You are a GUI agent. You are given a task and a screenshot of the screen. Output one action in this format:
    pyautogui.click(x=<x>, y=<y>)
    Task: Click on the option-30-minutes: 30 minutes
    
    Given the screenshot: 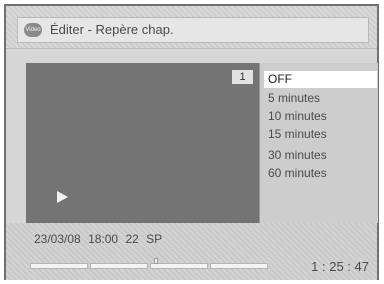 What is the action you would take?
    pyautogui.click(x=320, y=155)
    